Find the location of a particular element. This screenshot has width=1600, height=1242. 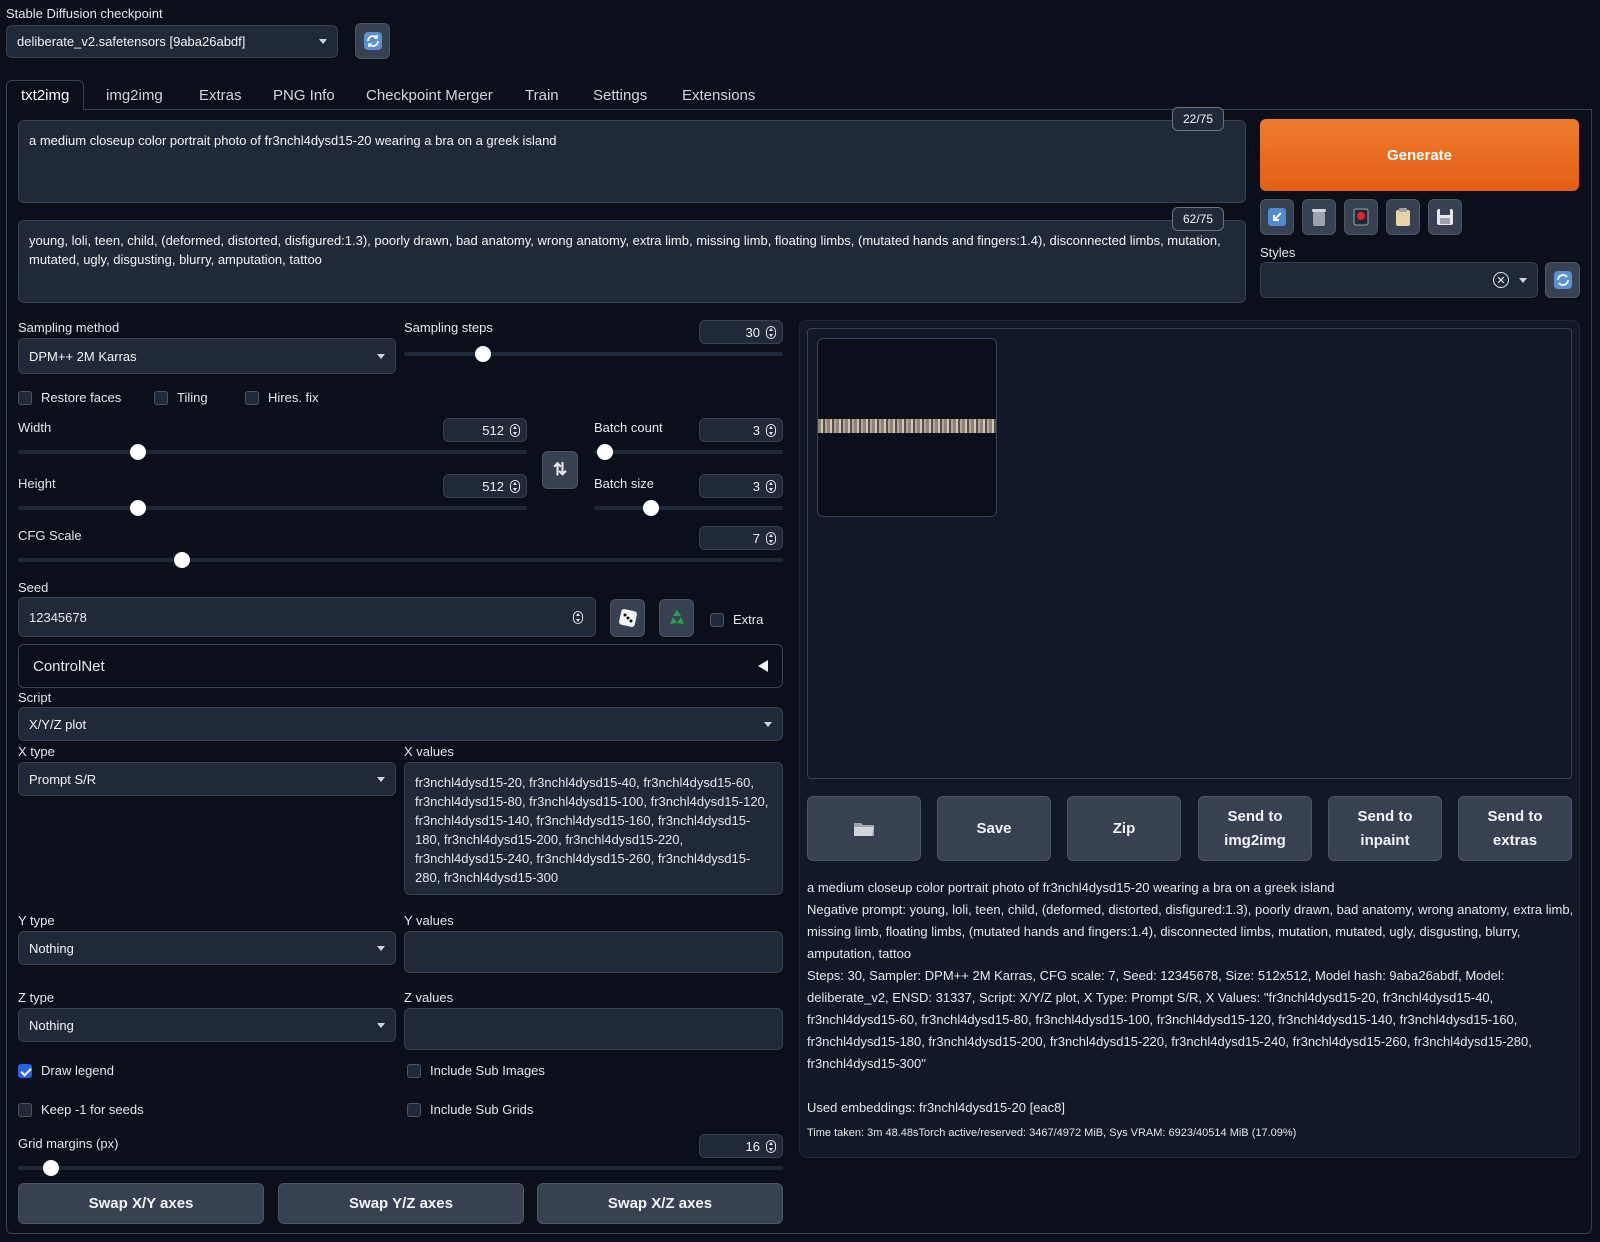

recycle-icon is located at coordinates (676, 617).